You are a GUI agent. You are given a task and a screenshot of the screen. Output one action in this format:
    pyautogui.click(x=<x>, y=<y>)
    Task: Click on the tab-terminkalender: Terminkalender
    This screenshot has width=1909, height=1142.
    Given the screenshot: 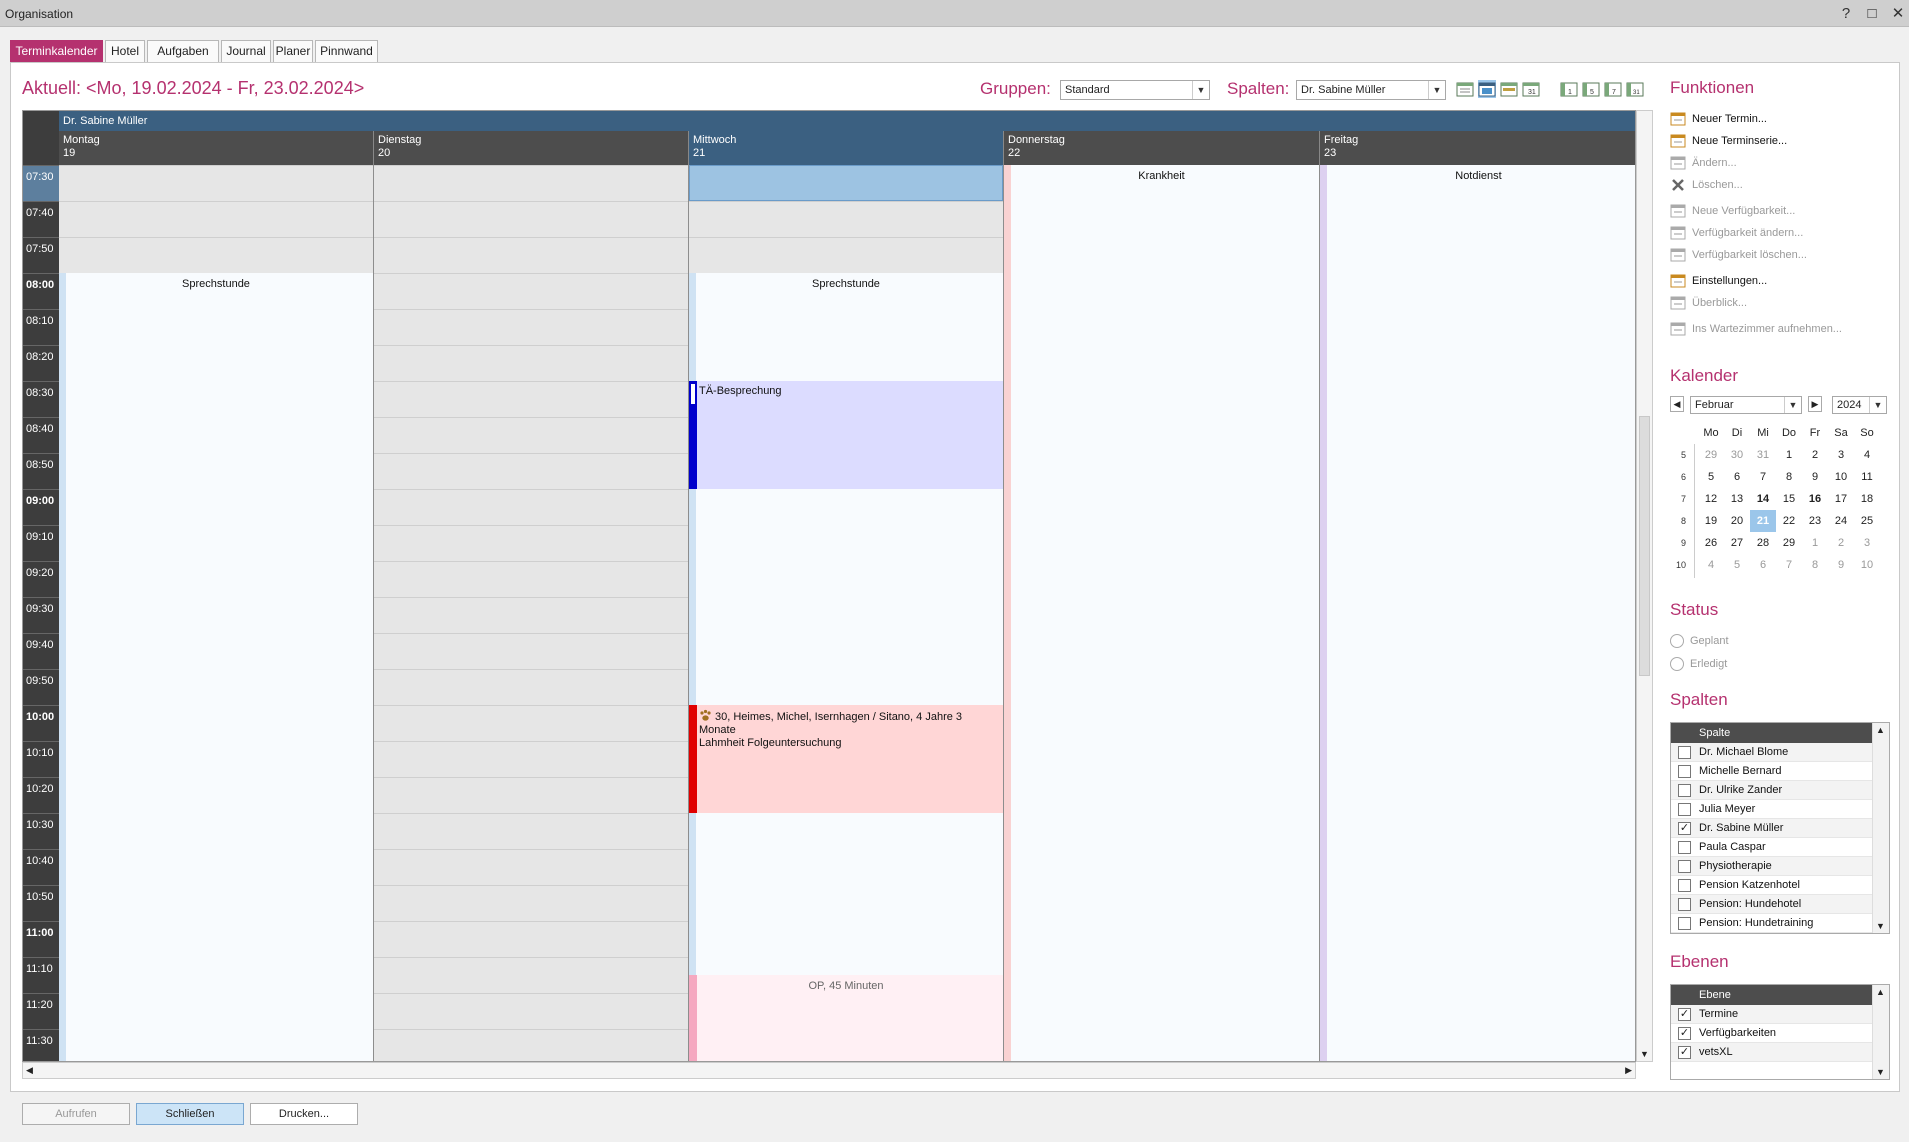 What is the action you would take?
    pyautogui.click(x=56, y=51)
    